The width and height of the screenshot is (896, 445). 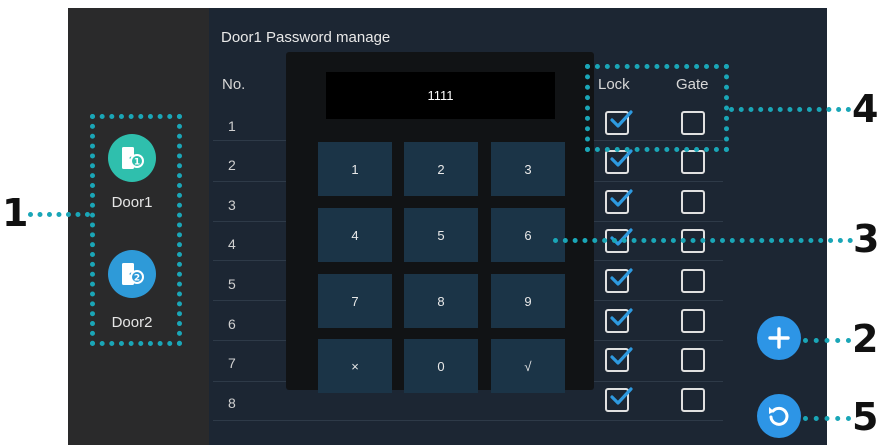 I want to click on row-number: 8, so click(x=232, y=403).